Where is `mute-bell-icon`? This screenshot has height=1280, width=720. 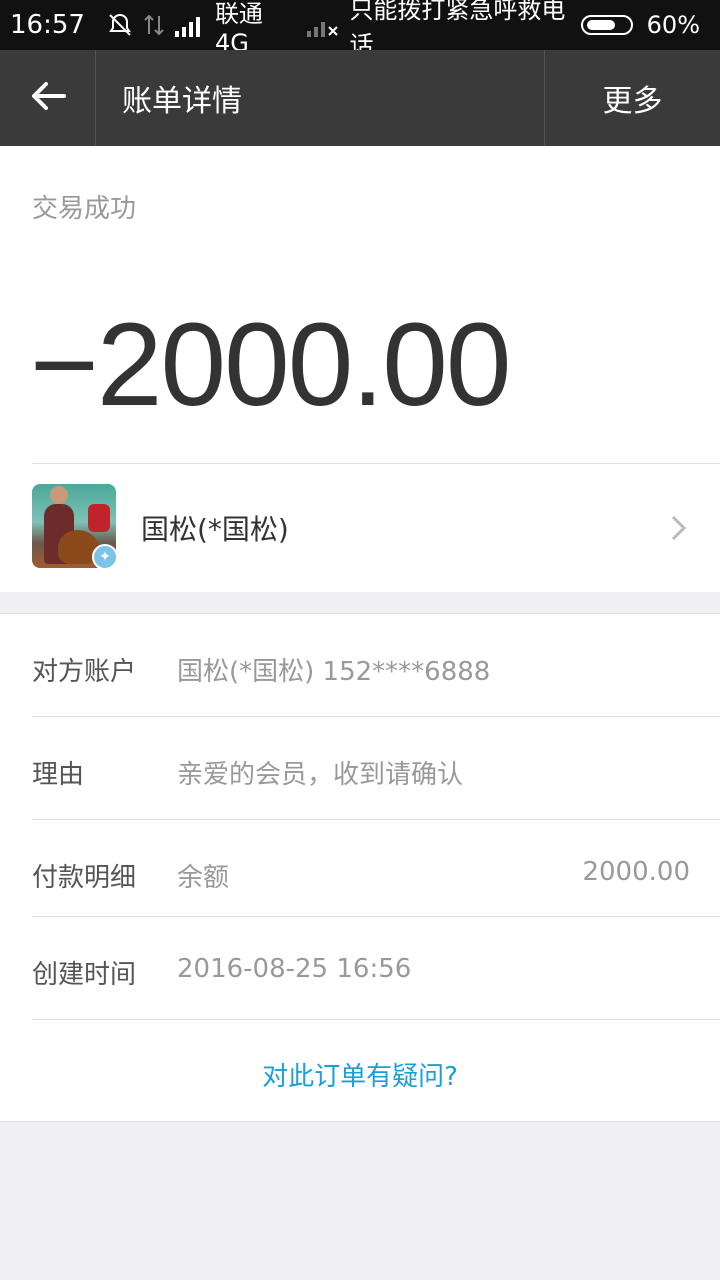
mute-bell-icon is located at coordinates (120, 25).